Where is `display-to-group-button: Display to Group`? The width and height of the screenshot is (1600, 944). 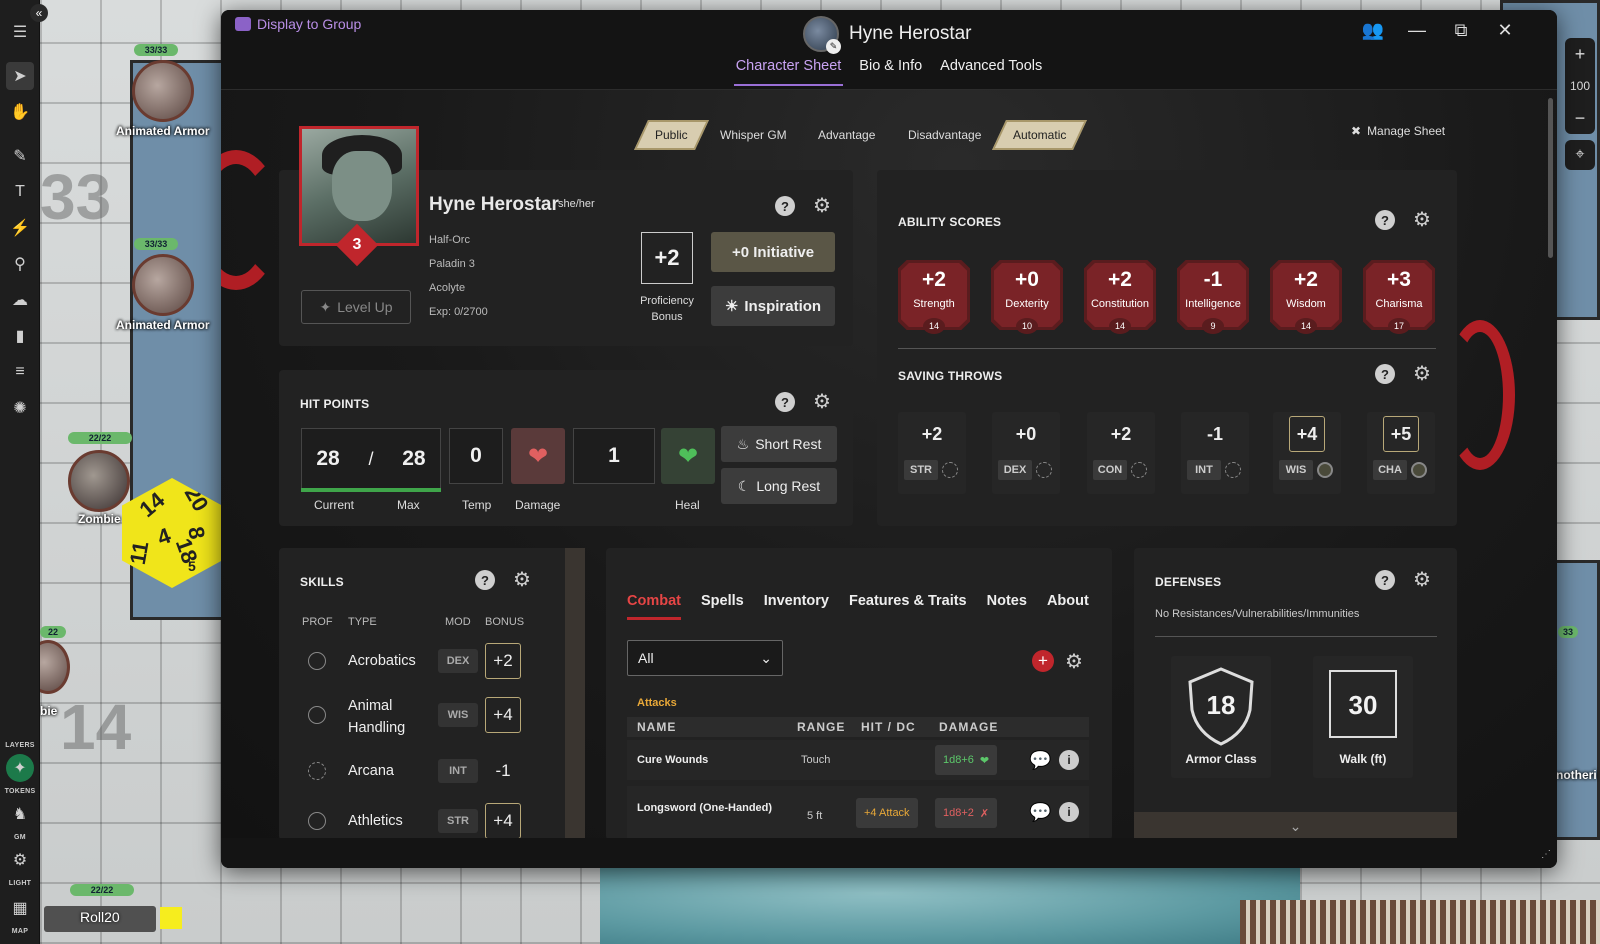 display-to-group-button: Display to Group is located at coordinates (298, 24).